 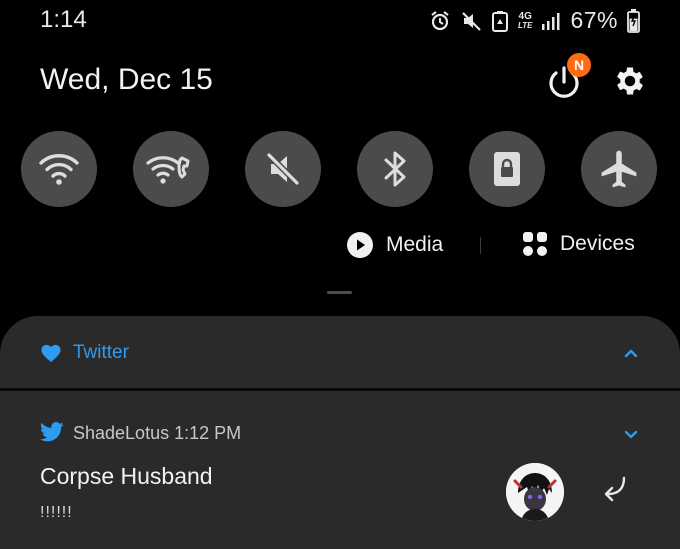 I want to click on avatar, so click(x=535, y=492).